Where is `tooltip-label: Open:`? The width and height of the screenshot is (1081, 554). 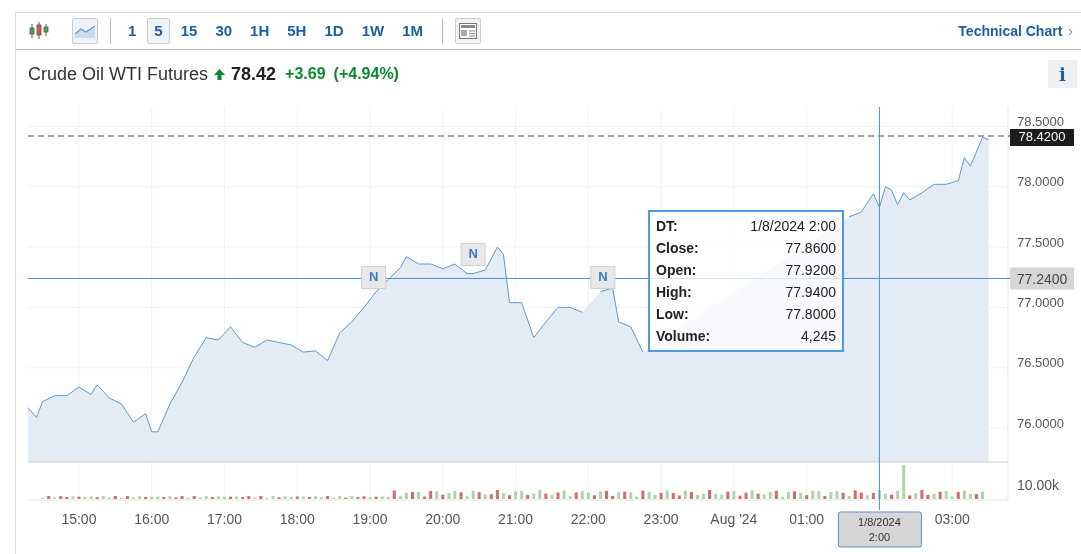
tooltip-label: Open: is located at coordinates (676, 270).